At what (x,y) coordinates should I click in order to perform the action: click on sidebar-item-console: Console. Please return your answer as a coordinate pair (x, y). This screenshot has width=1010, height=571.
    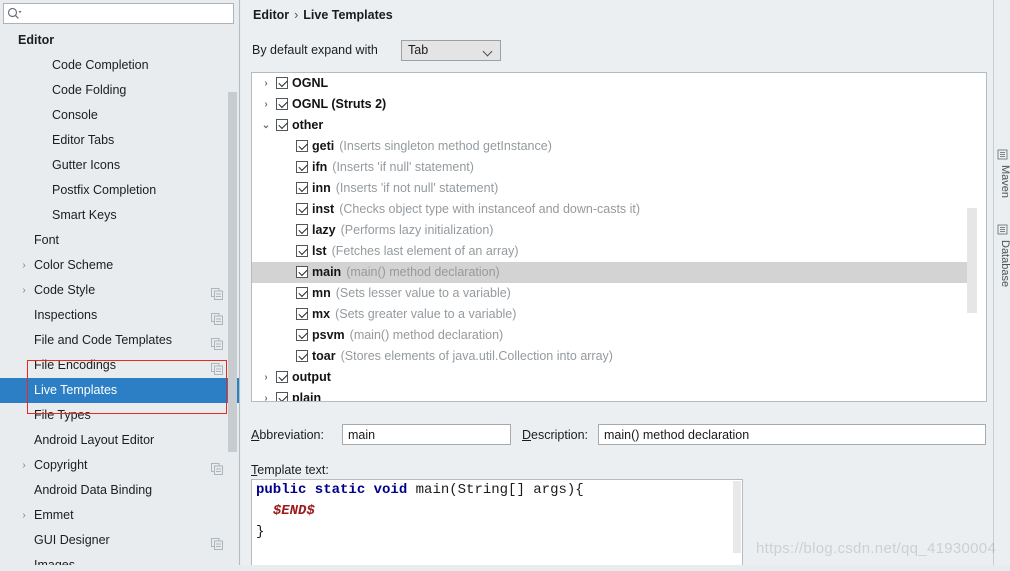
    Looking at the image, I should click on (119, 115).